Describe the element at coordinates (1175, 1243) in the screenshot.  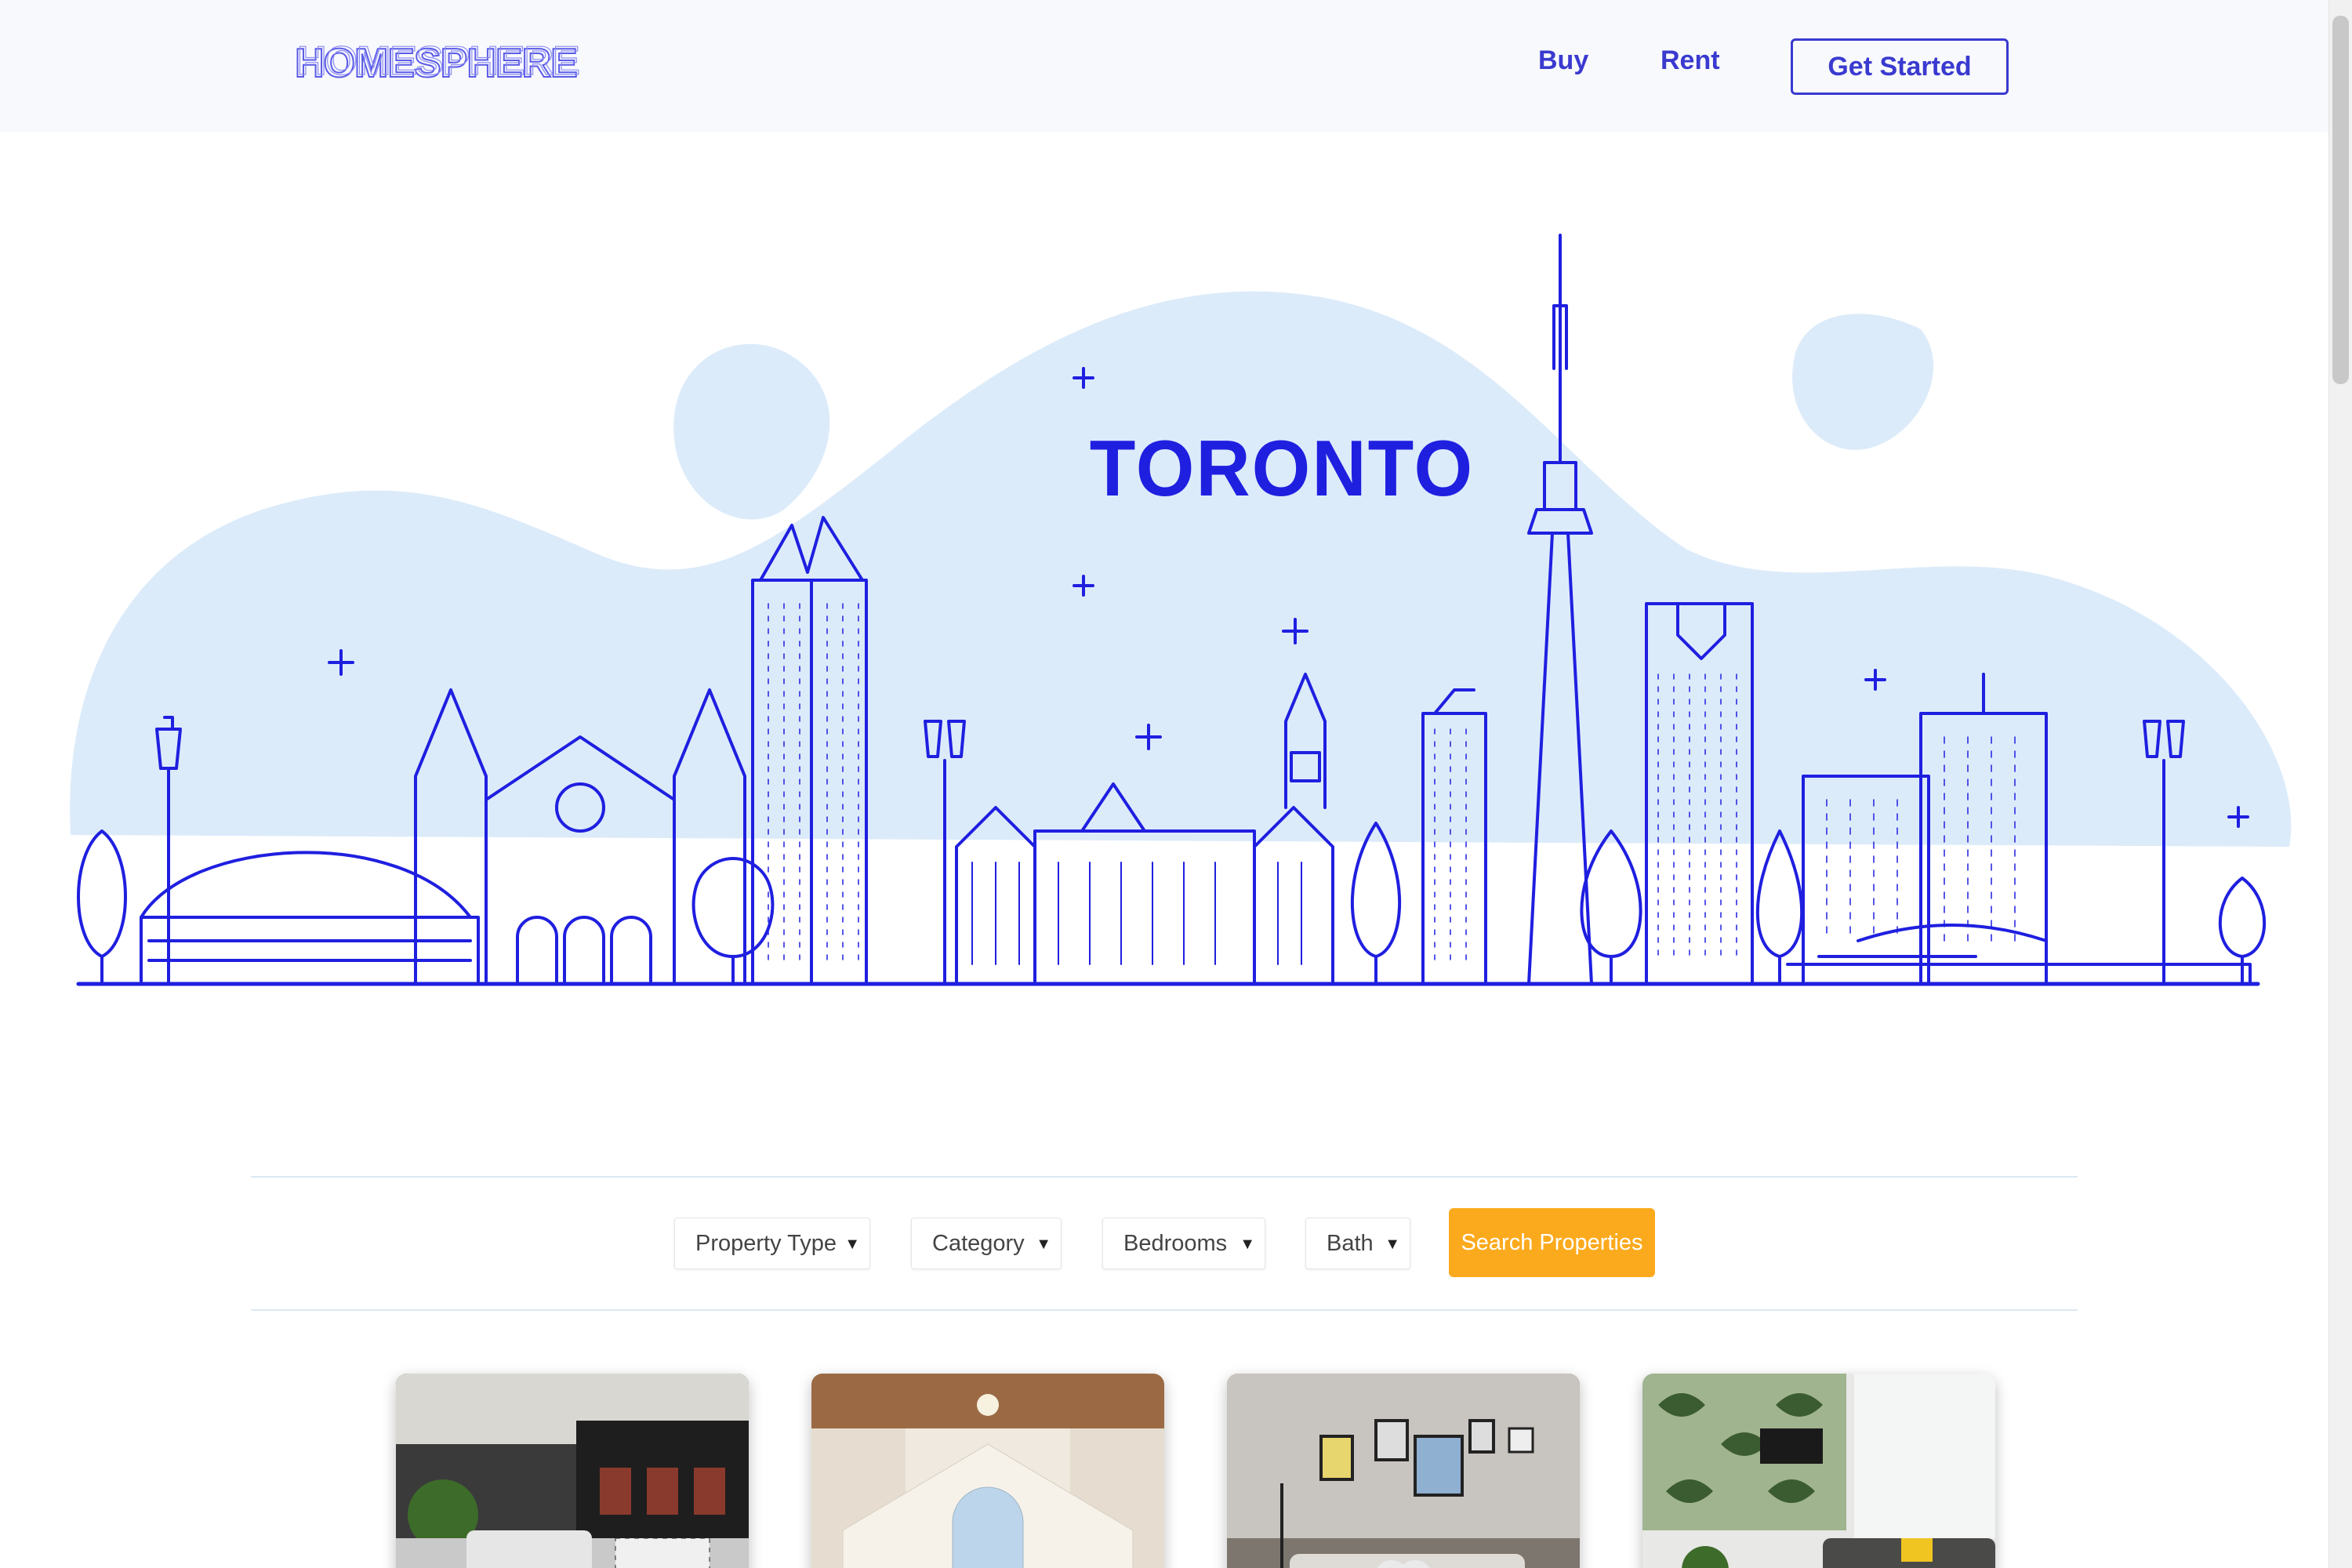
I see `bedrooms-label: Bedrooms` at that location.